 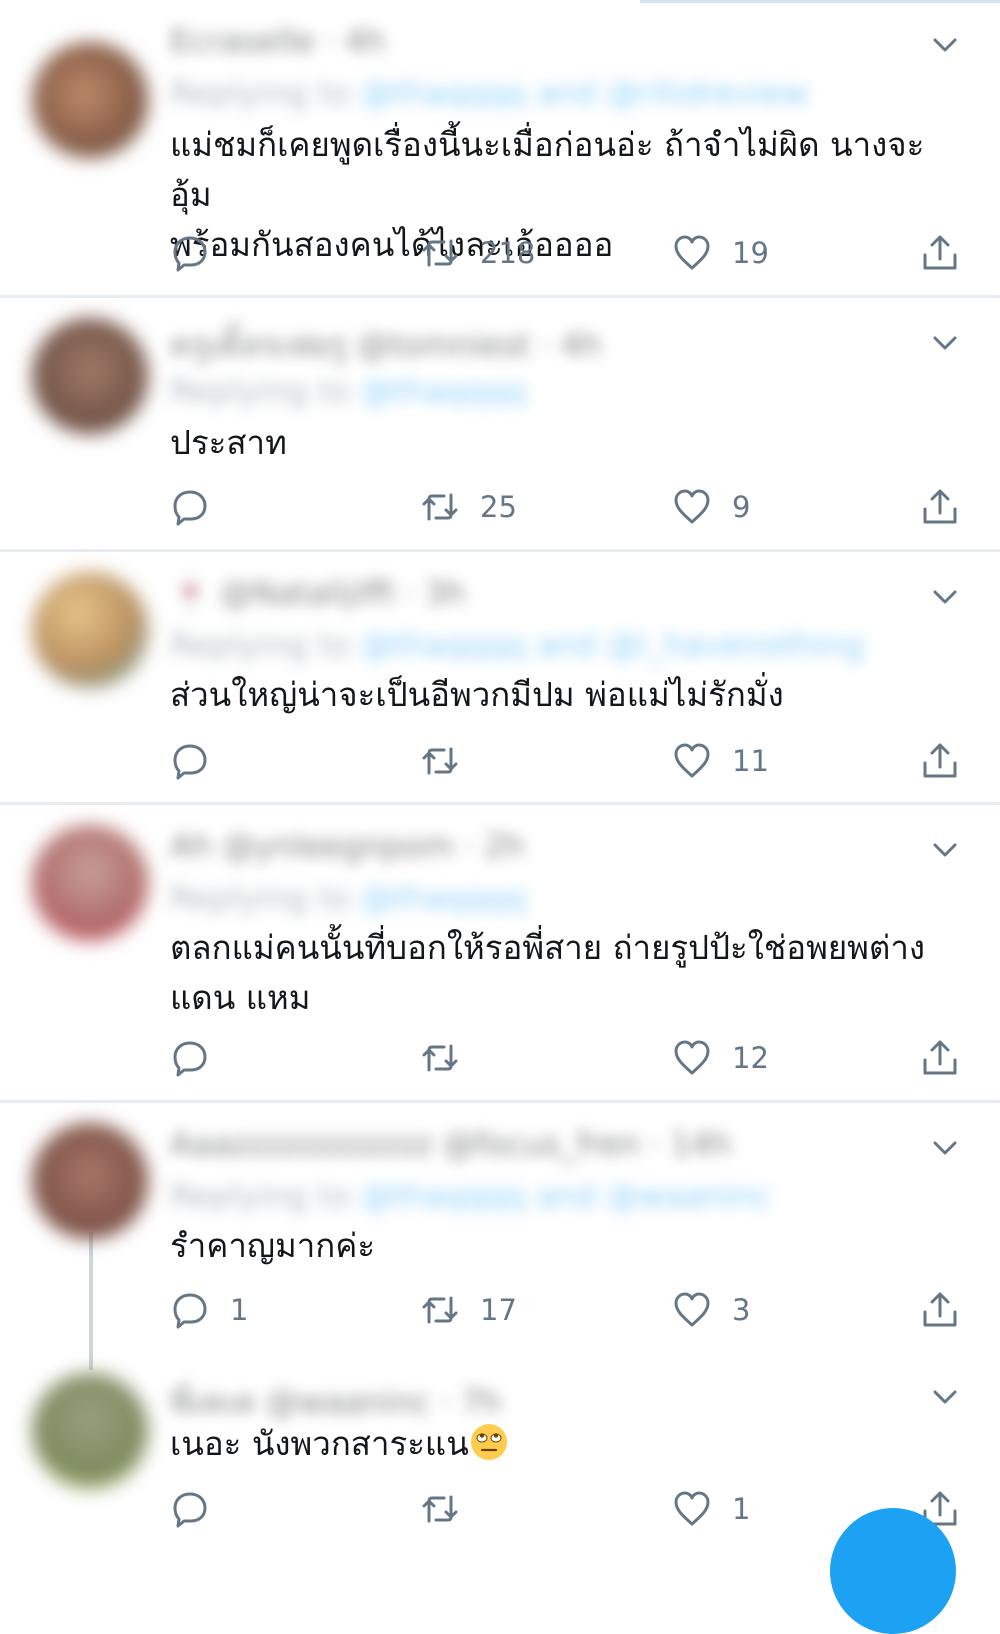 What do you see at coordinates (720, 253) in the screenshot?
I see `like-button: 19` at bounding box center [720, 253].